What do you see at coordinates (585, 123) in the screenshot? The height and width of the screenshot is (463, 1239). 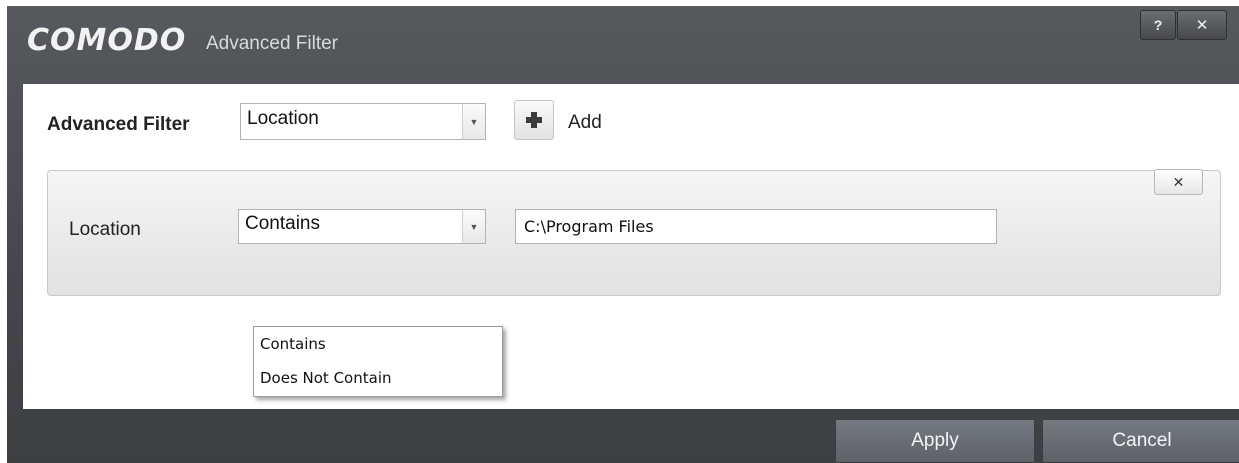 I see `add-label: Add` at bounding box center [585, 123].